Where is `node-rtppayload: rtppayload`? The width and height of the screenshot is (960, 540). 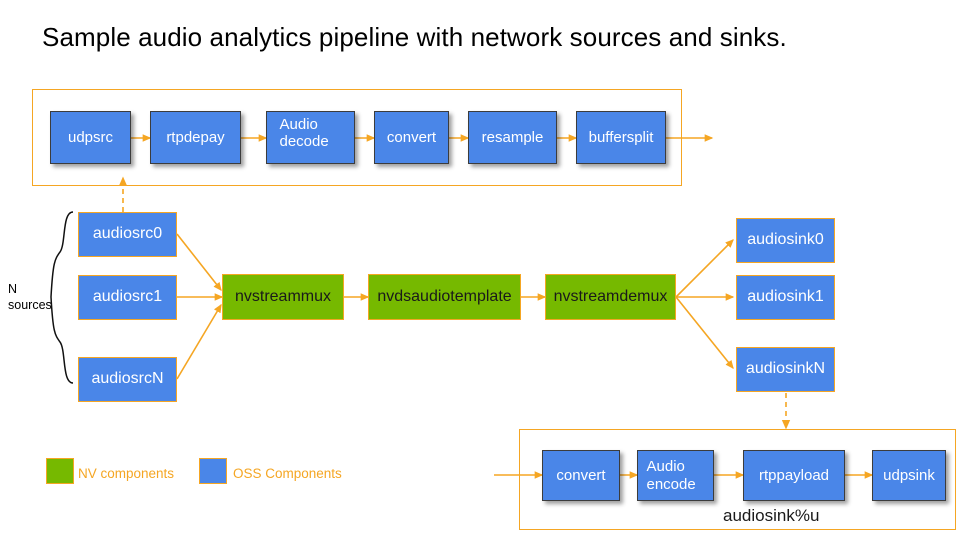 node-rtppayload: rtppayload is located at coordinates (794, 475).